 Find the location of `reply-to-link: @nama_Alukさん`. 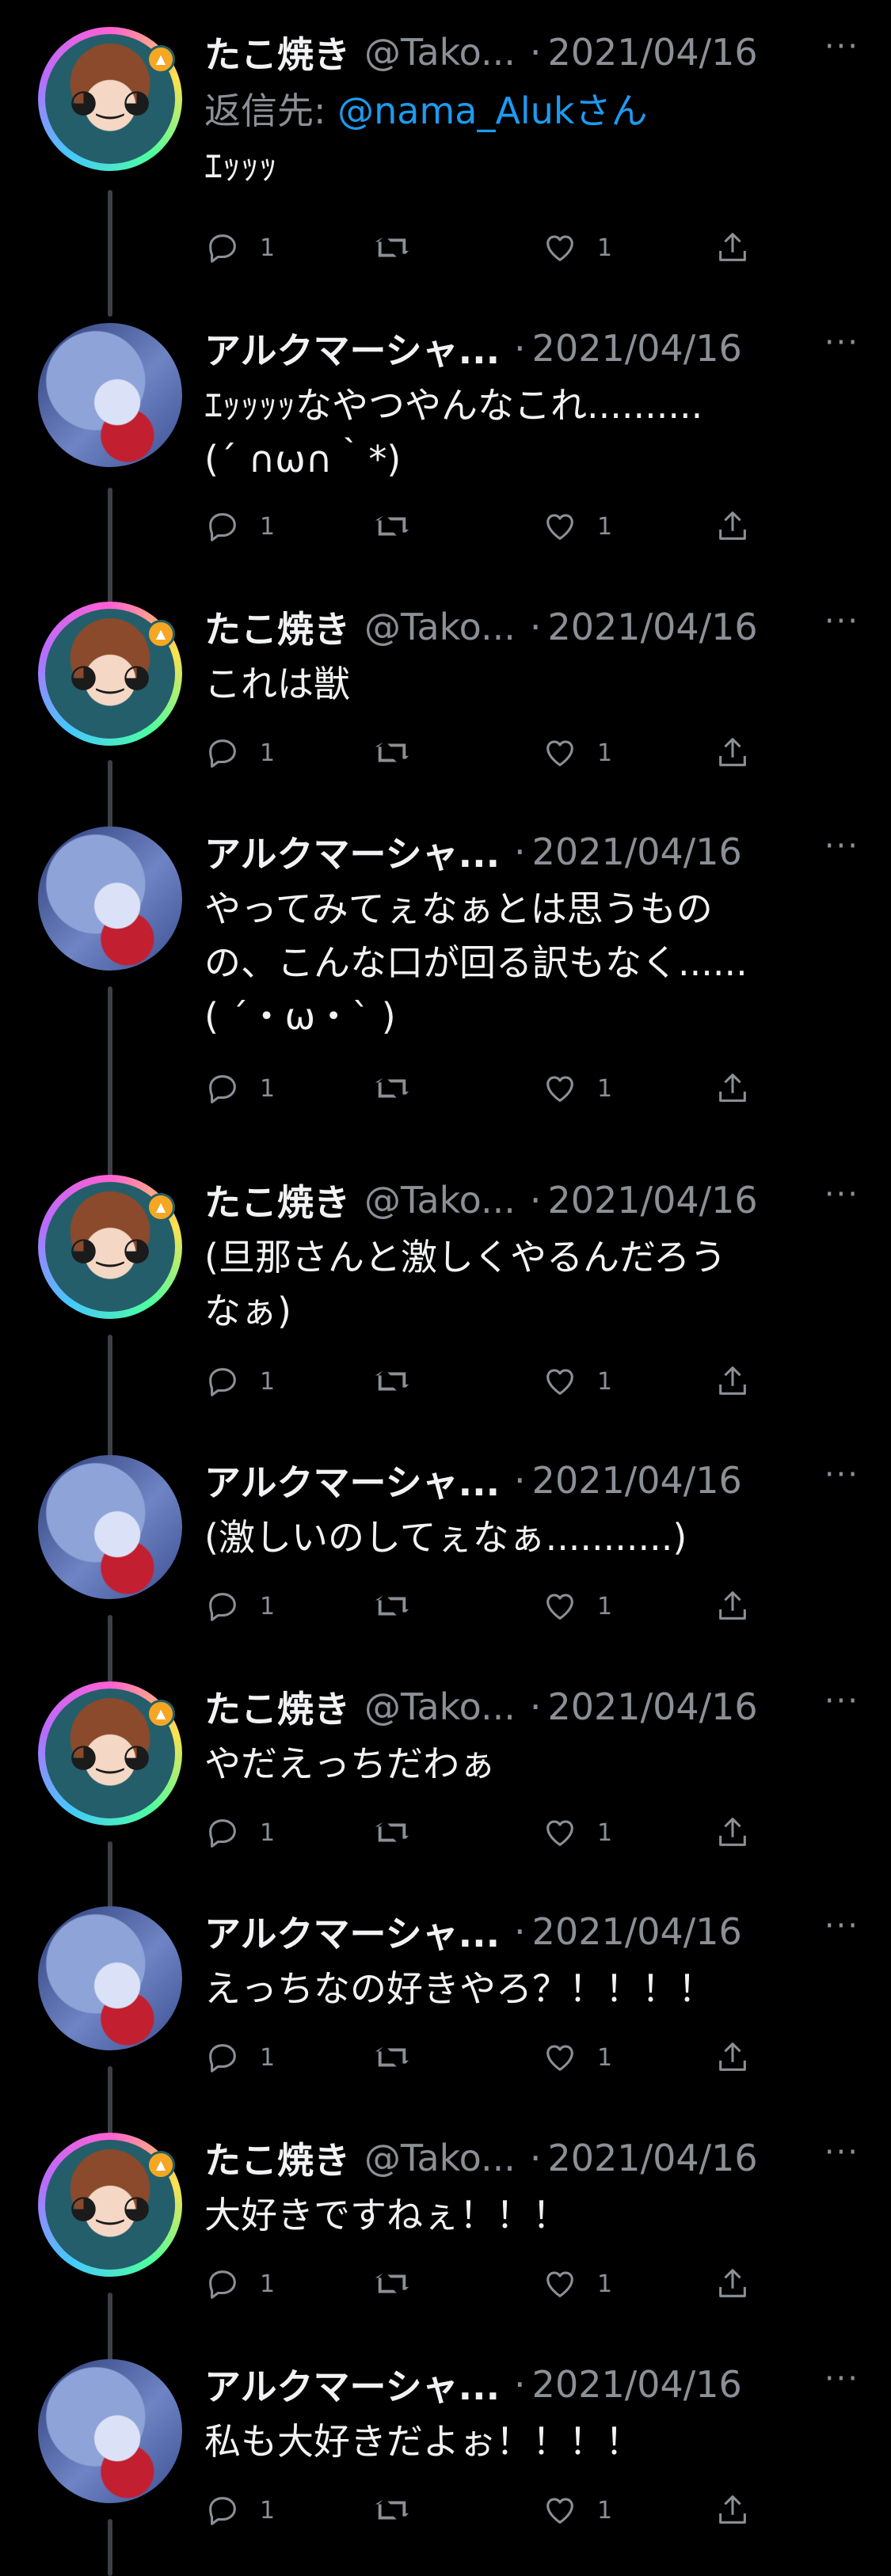

reply-to-link: @nama_Alukさん is located at coordinates (492, 111).